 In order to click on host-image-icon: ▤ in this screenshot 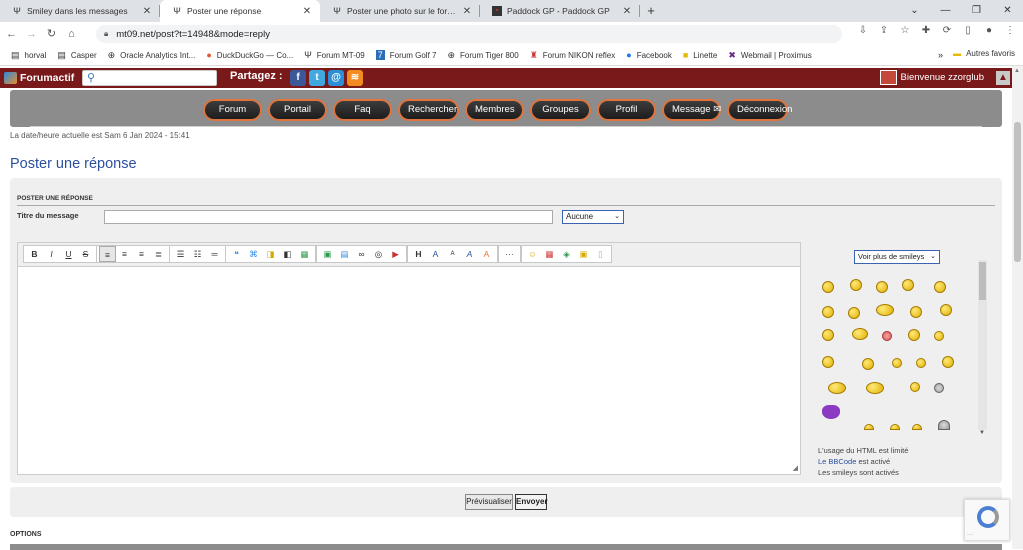, I will do `click(344, 254)`.